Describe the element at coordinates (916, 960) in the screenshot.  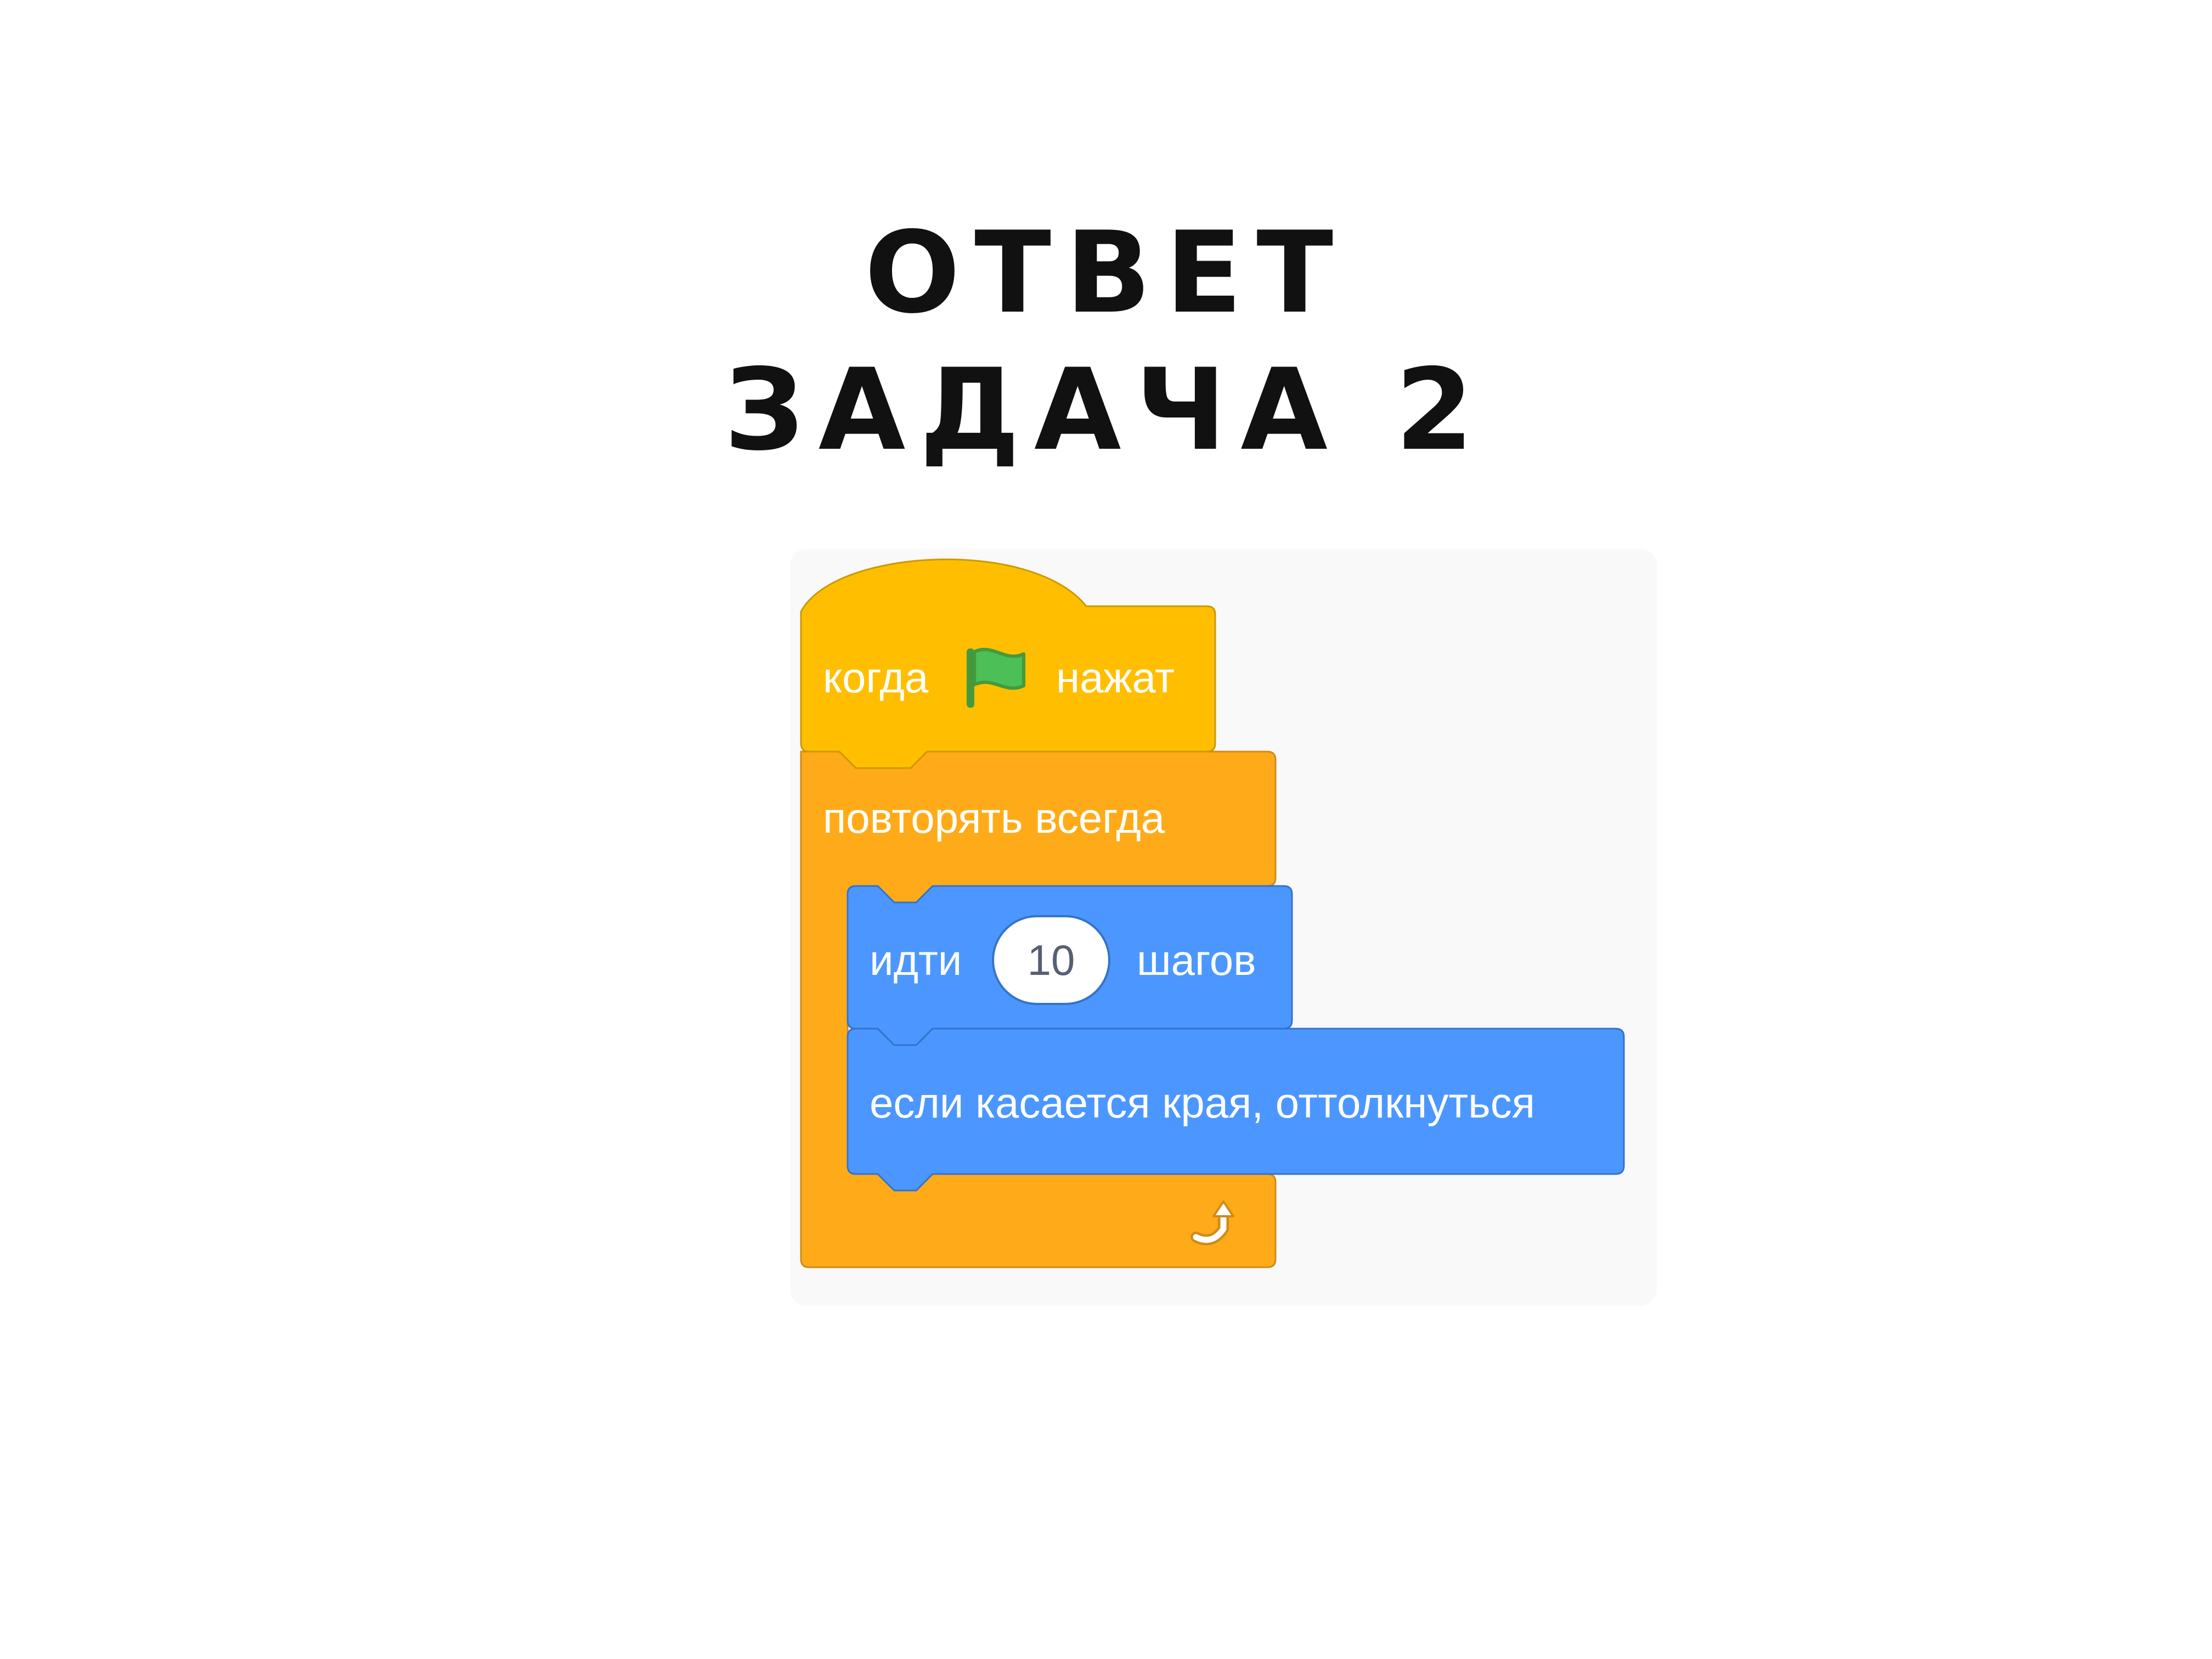
I see `move-block-label-before: идти` at that location.